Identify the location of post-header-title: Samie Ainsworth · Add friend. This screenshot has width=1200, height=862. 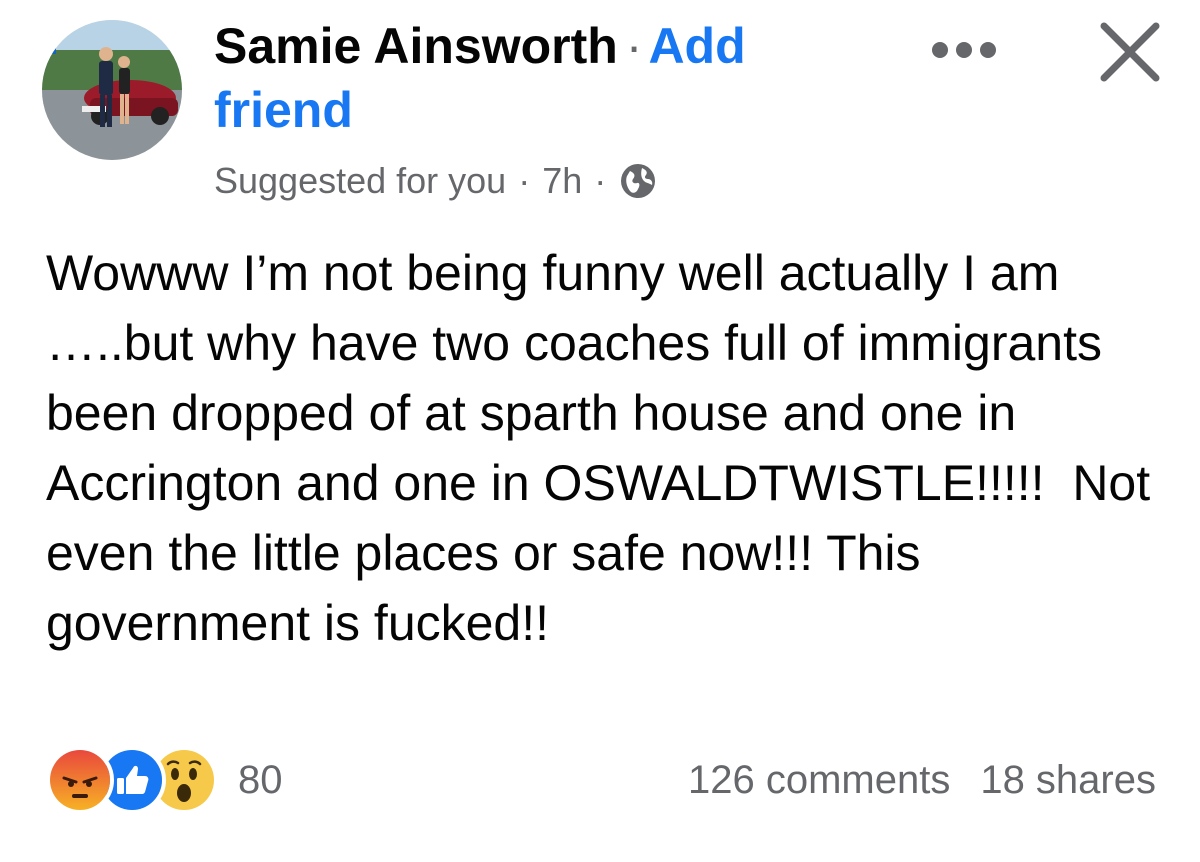
(524, 78).